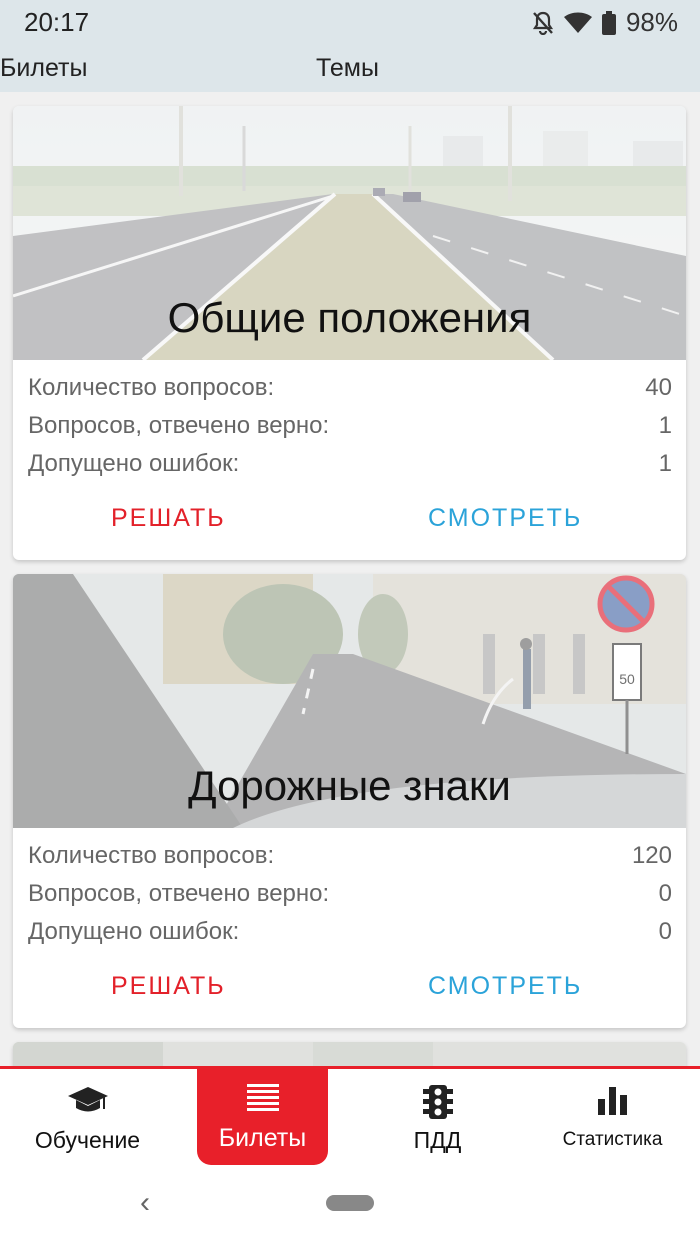 This screenshot has width=700, height=1244. I want to click on nav-learning: Обучение, so click(87, 1119).